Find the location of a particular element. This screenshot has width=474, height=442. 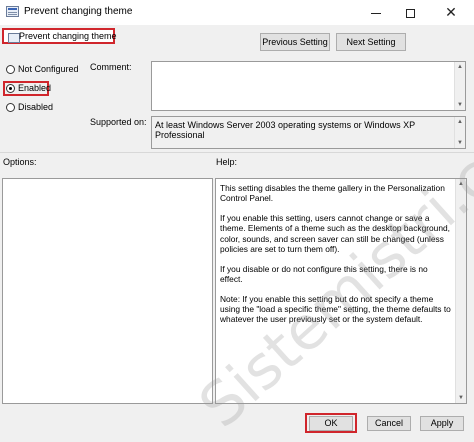

next-setting-button: Next Setting is located at coordinates (371, 42).